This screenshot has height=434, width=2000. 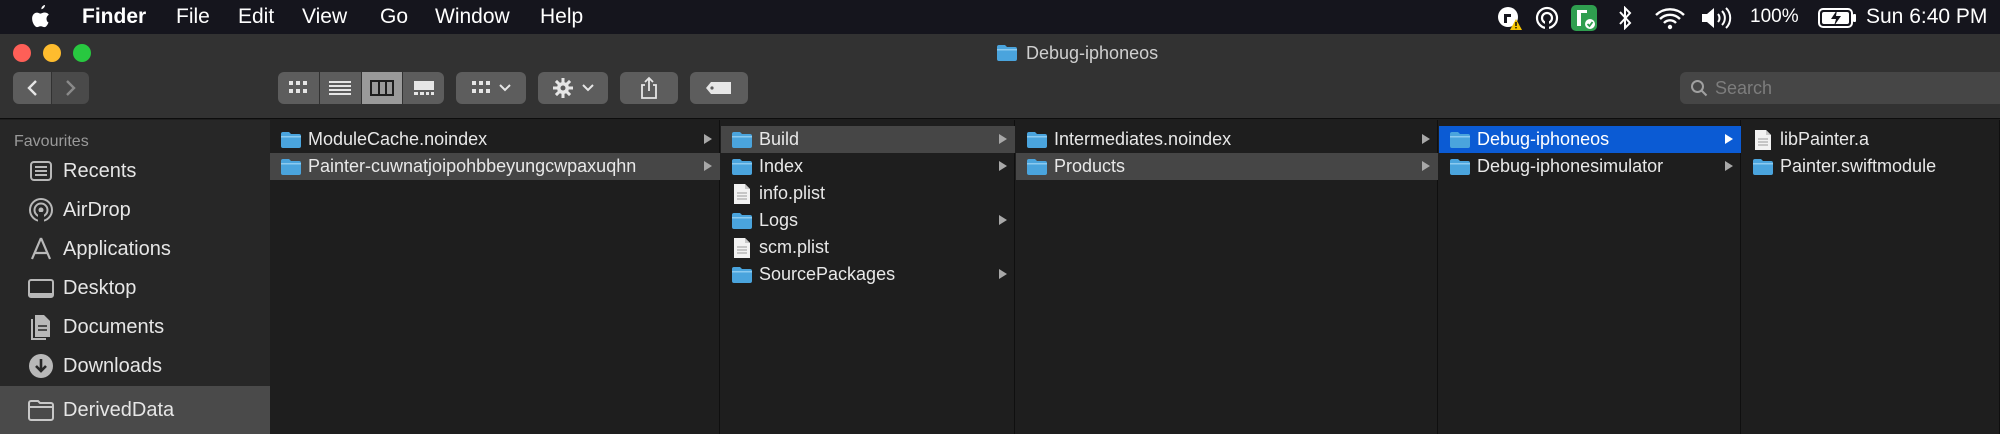 What do you see at coordinates (100, 287) in the screenshot?
I see `sidebar-item-label: Desktop` at bounding box center [100, 287].